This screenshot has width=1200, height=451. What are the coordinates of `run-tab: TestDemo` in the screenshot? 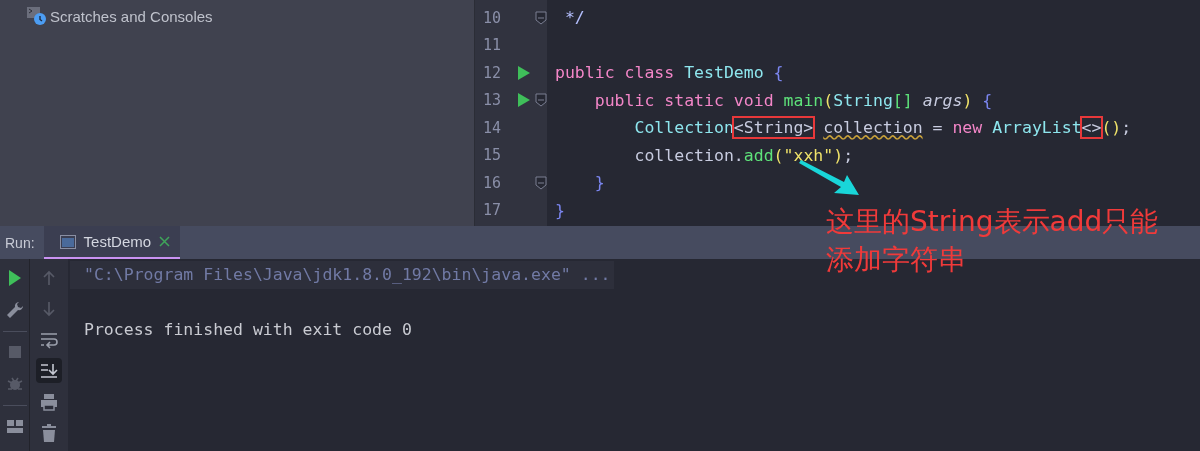 It's located at (112, 242).